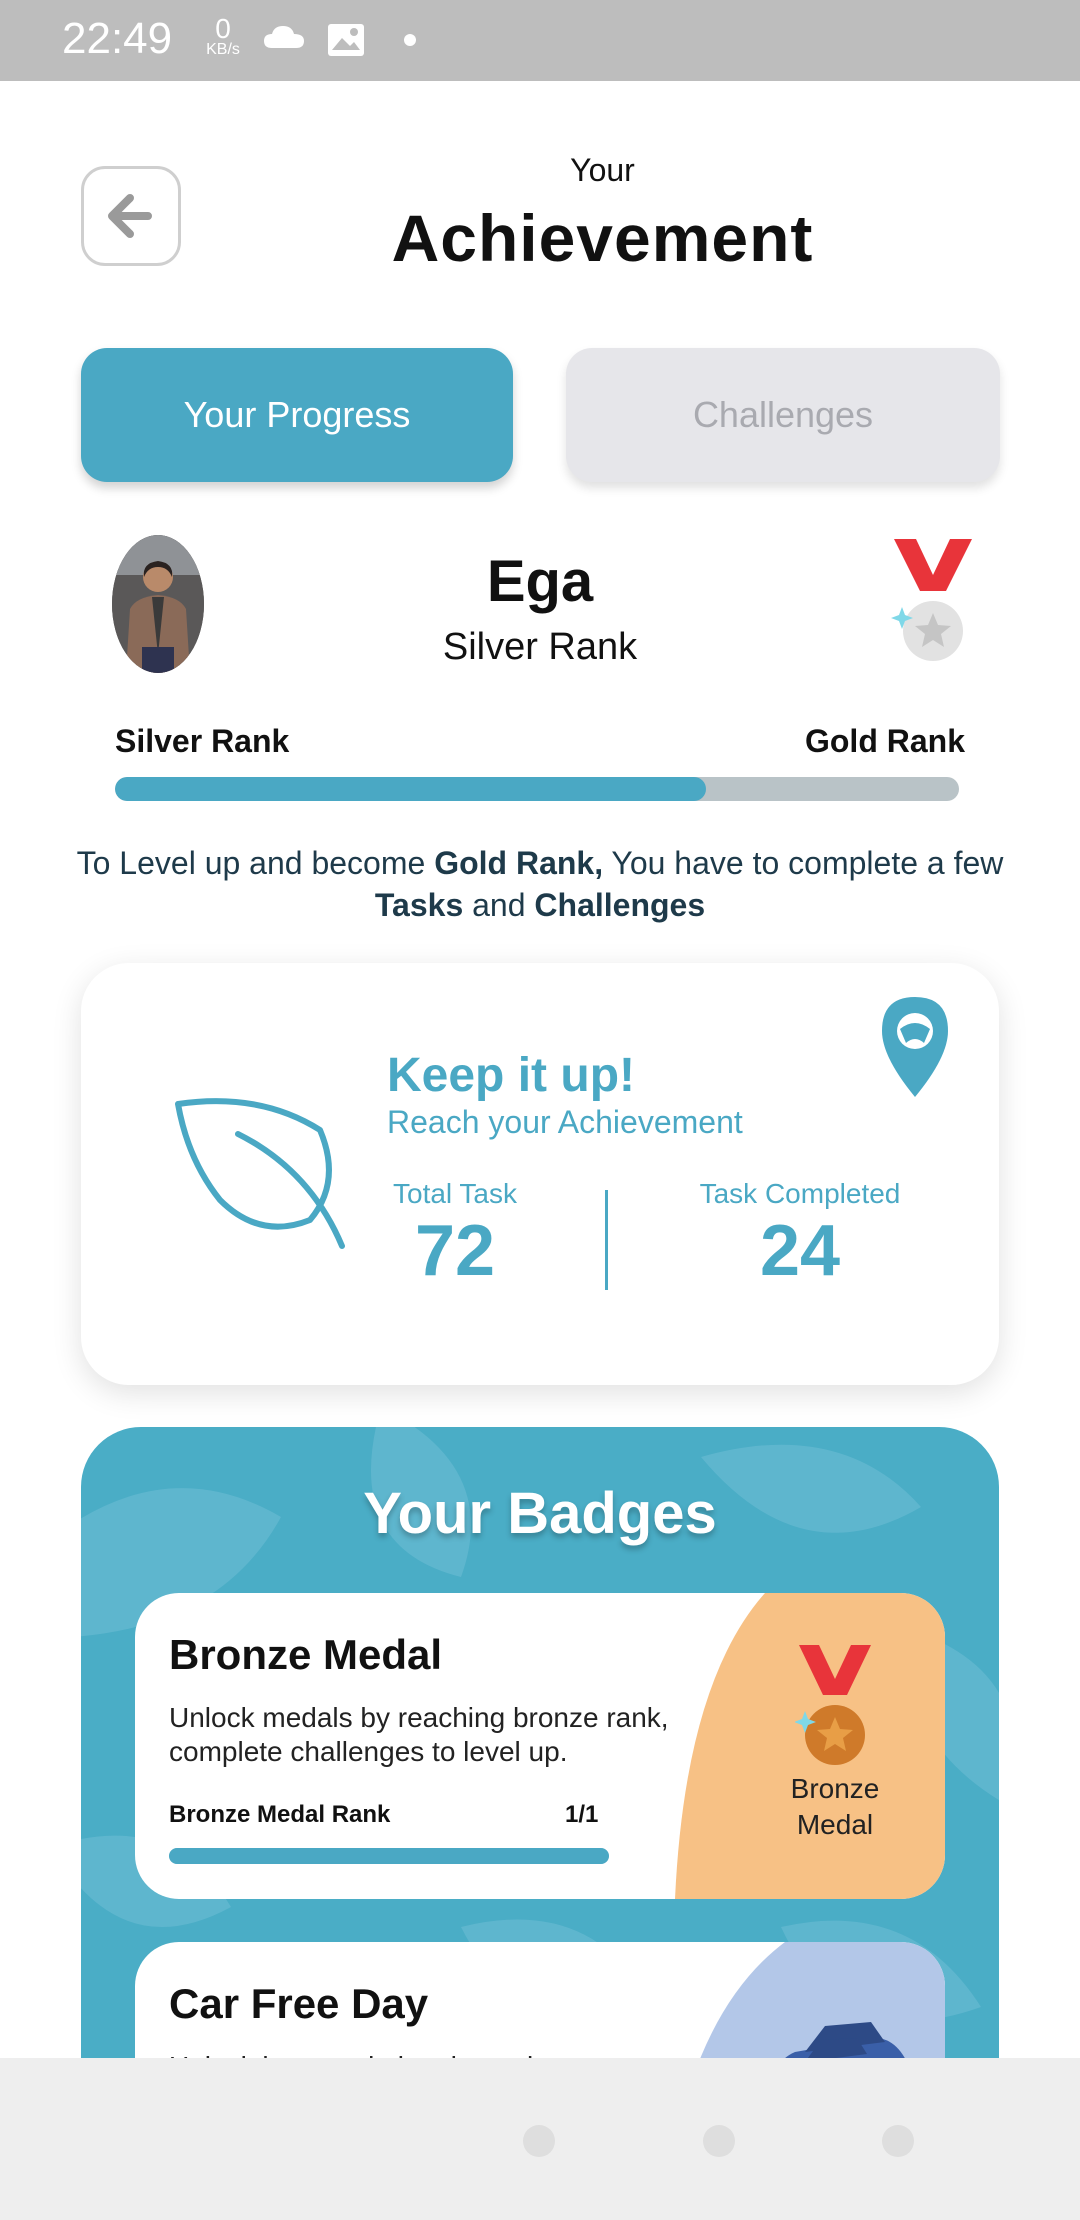 The image size is (1080, 2220). I want to click on page-title: Achievement, so click(602, 238).